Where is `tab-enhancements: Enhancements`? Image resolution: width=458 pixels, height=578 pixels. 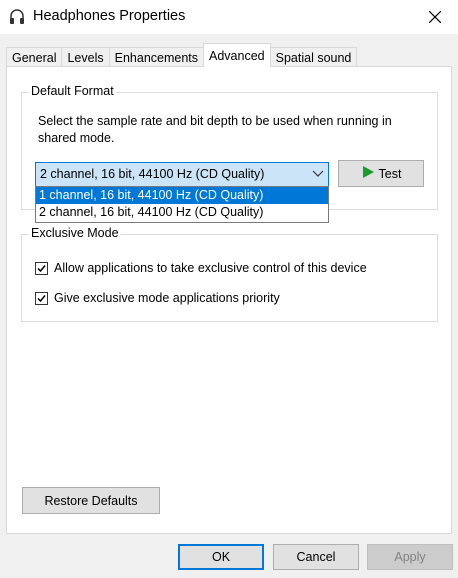
tab-enhancements: Enhancements is located at coordinates (156, 57).